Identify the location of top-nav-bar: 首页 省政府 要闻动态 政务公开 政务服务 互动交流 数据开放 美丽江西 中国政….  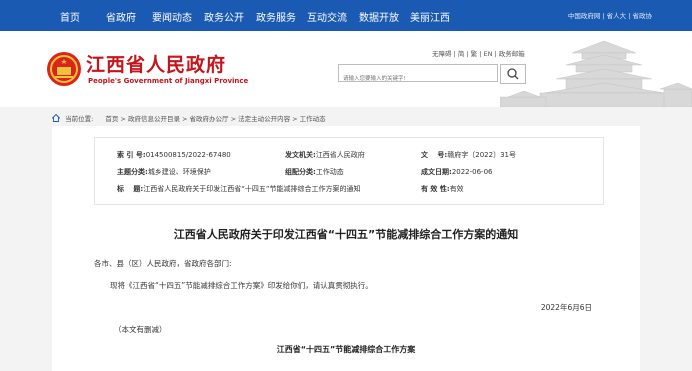
(346, 15).